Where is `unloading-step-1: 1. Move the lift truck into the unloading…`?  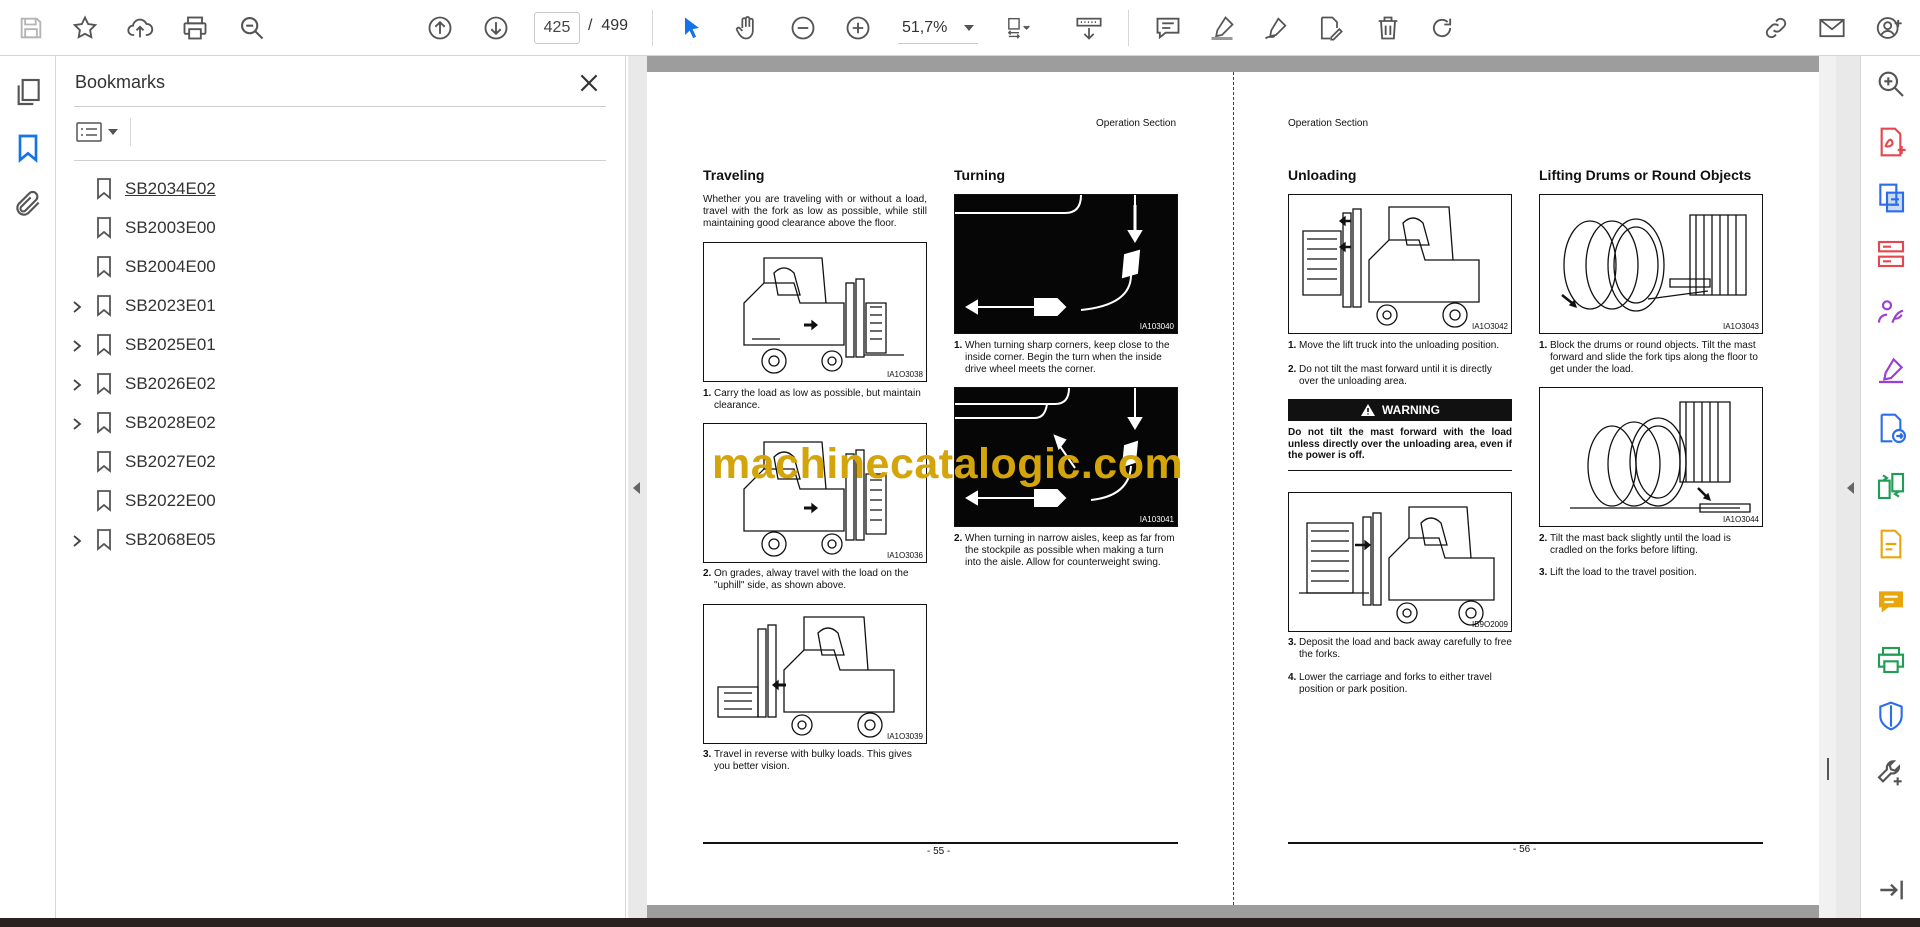 unloading-step-1: 1. Move the lift truck into the unloading… is located at coordinates (1400, 346).